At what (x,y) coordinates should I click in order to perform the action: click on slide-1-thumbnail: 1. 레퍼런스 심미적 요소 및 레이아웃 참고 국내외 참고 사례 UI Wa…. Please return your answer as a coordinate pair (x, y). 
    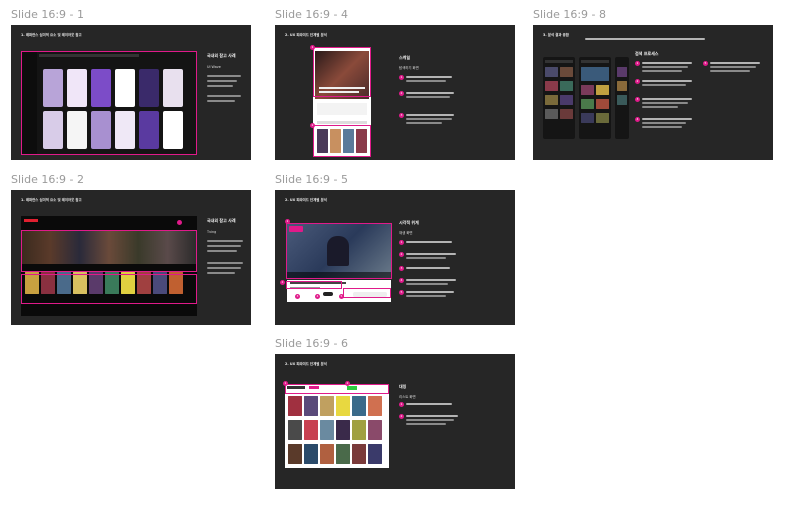
    Looking at the image, I should click on (131, 92).